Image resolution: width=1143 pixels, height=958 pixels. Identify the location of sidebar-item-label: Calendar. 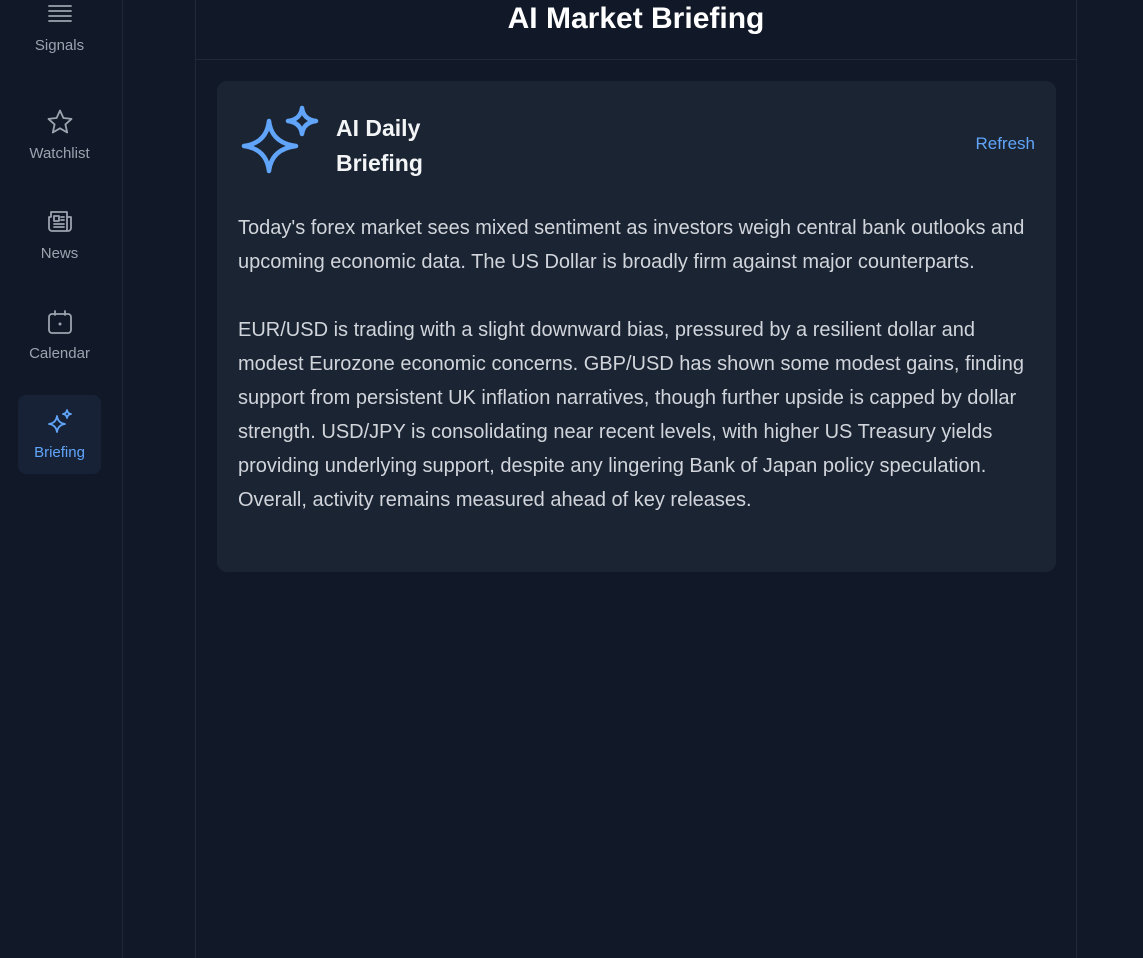
(59, 353).